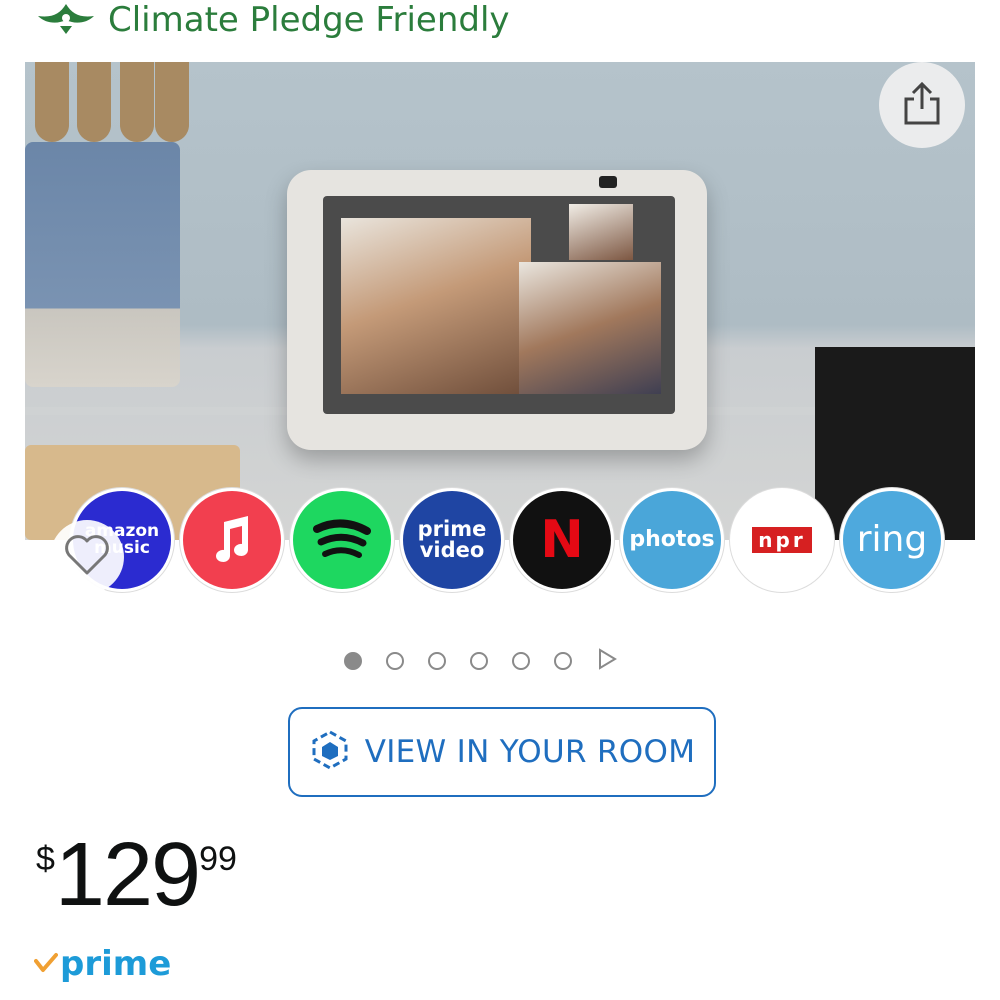 The width and height of the screenshot is (1000, 1000). I want to click on wishlist-button, so click(87, 557).